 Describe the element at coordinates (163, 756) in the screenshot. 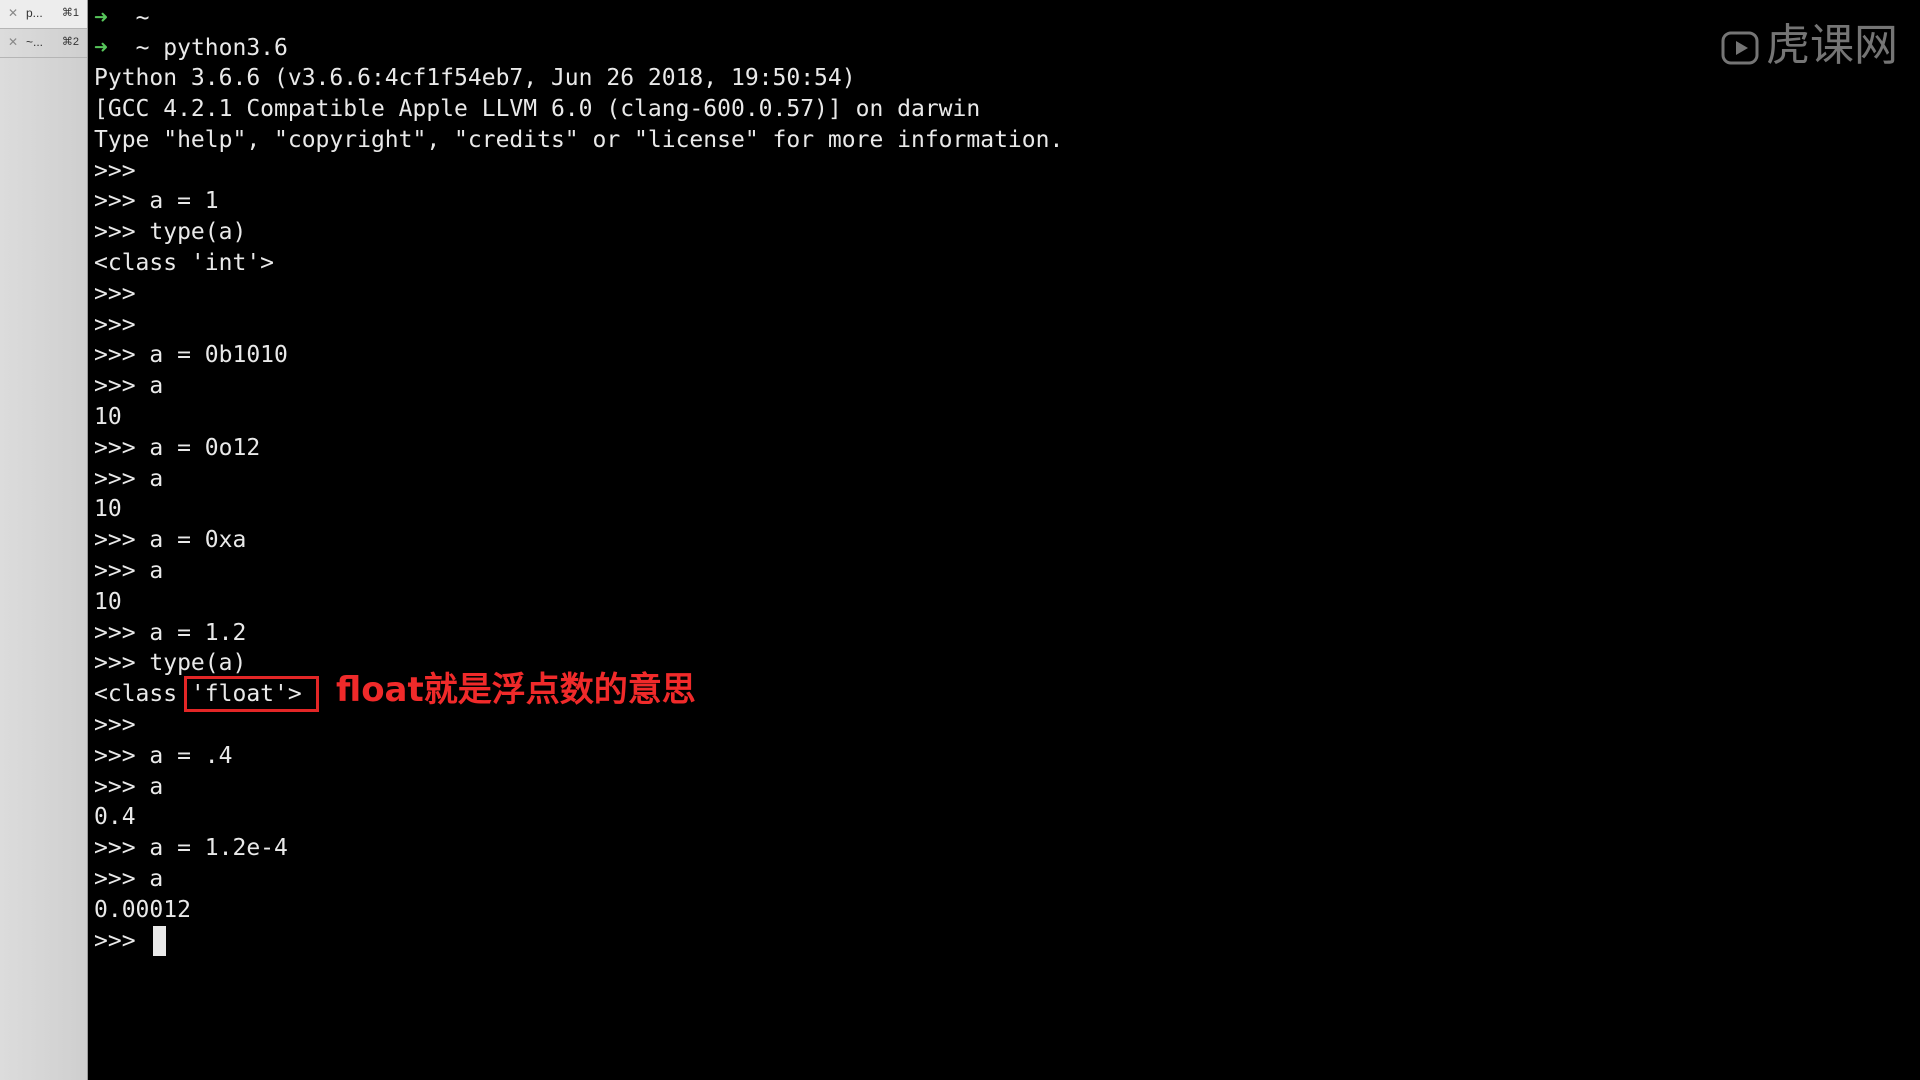

I see `terminal-line: >>> a = .4` at that location.